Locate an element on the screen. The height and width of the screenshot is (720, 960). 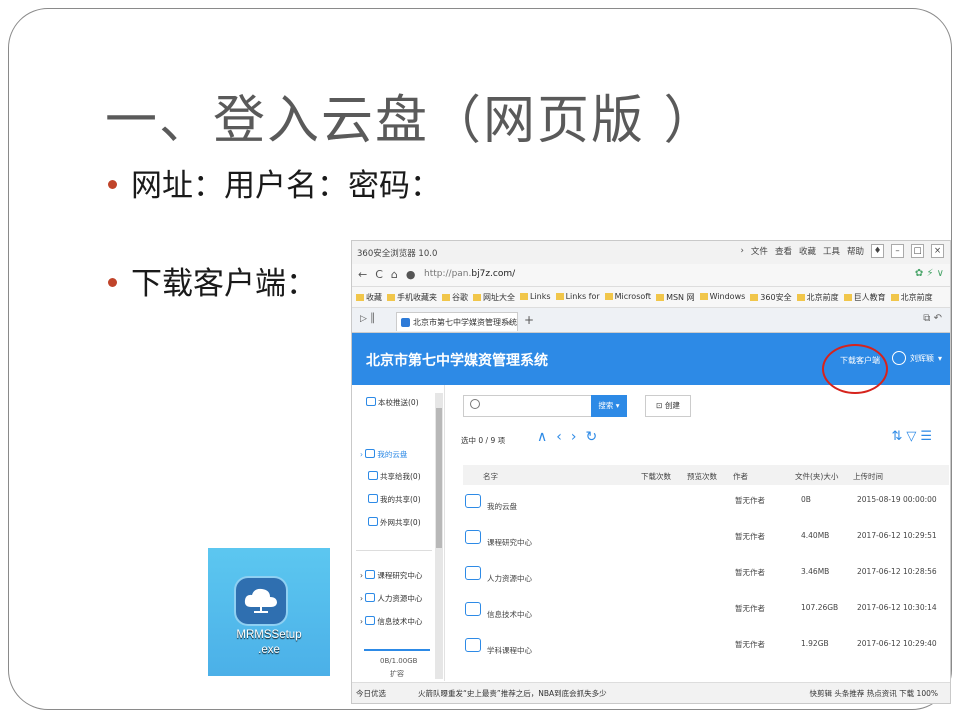
url-field: http://pan.bj7z.com/ is located at coordinates (664, 274).